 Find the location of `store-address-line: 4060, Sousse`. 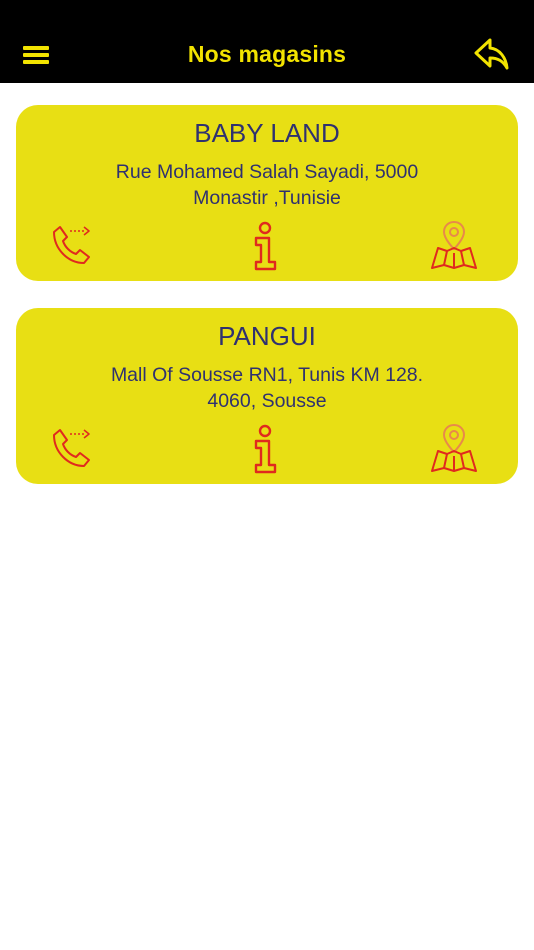

store-address-line: 4060, Sousse is located at coordinates (267, 401).